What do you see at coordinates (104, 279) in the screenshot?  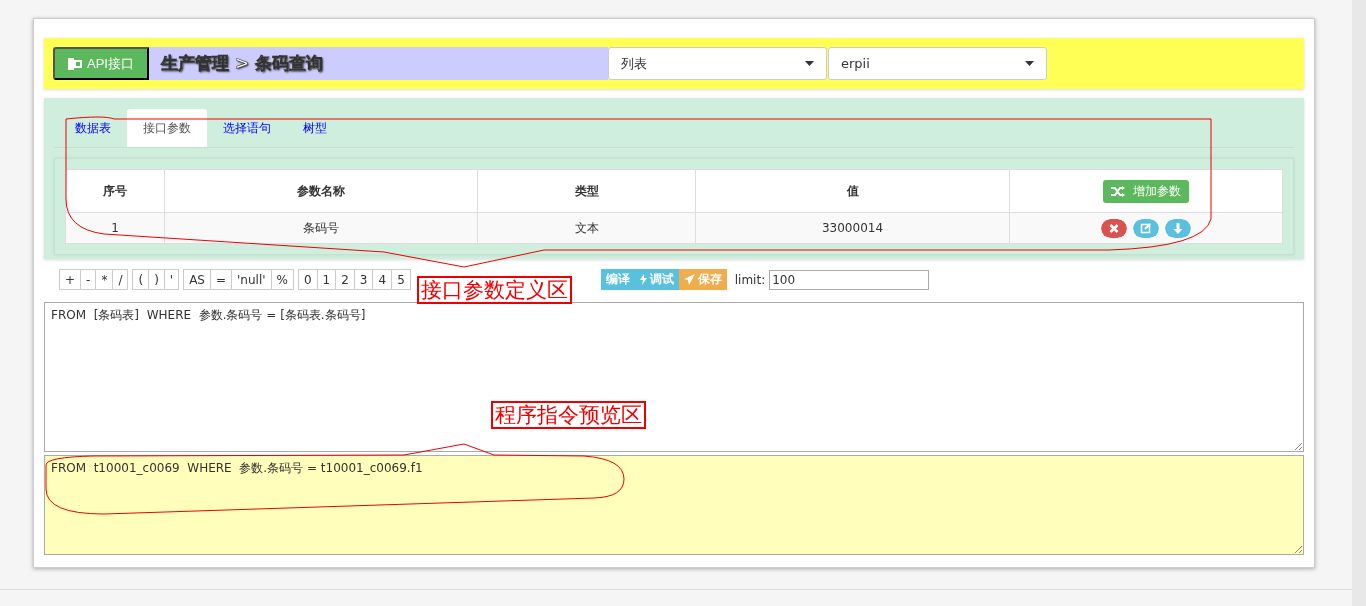 I see `operator-key: *` at bounding box center [104, 279].